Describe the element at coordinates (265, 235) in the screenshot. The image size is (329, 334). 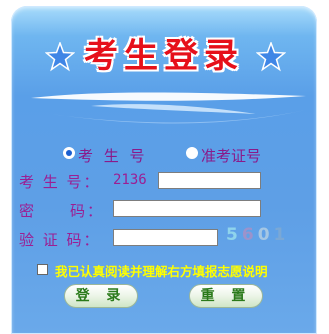
I see `captcha-digit: 0` at that location.